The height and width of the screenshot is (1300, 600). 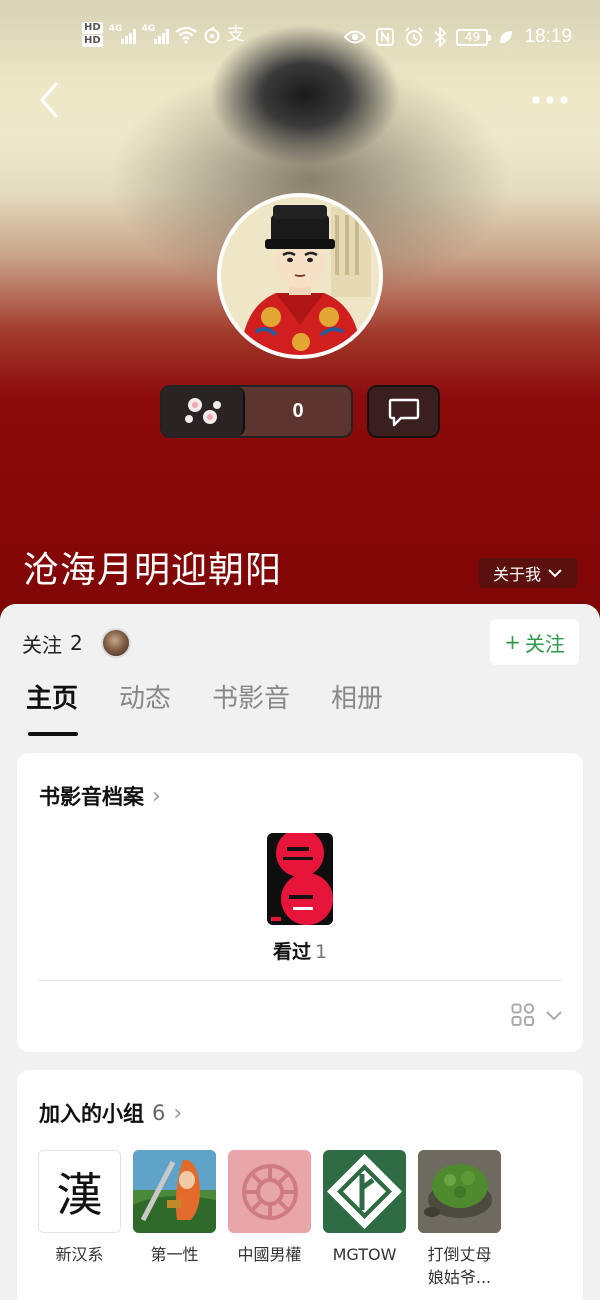 I want to click on netease-music-icon, so click(x=212, y=34).